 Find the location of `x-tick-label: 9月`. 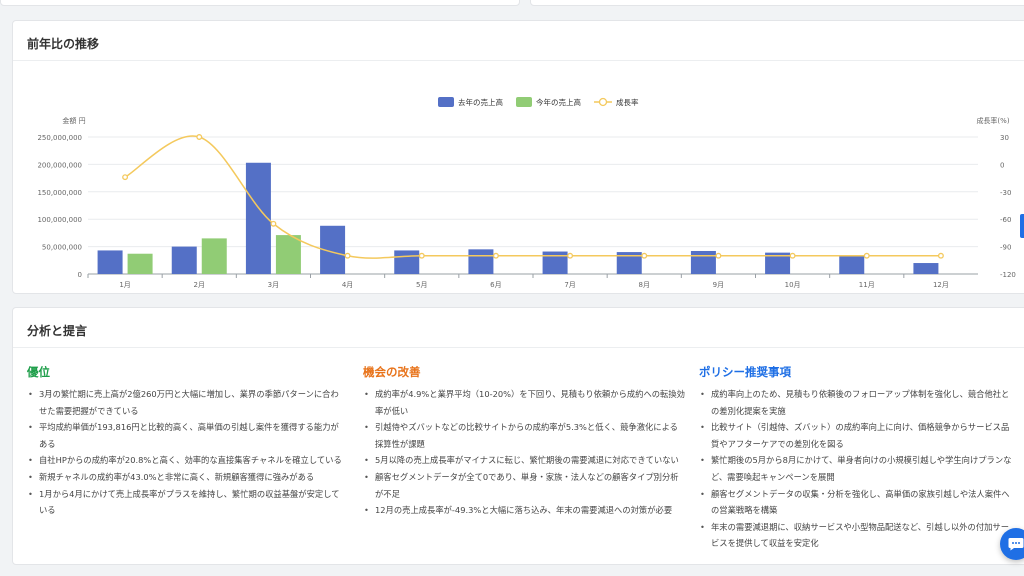

x-tick-label: 9月 is located at coordinates (718, 285).